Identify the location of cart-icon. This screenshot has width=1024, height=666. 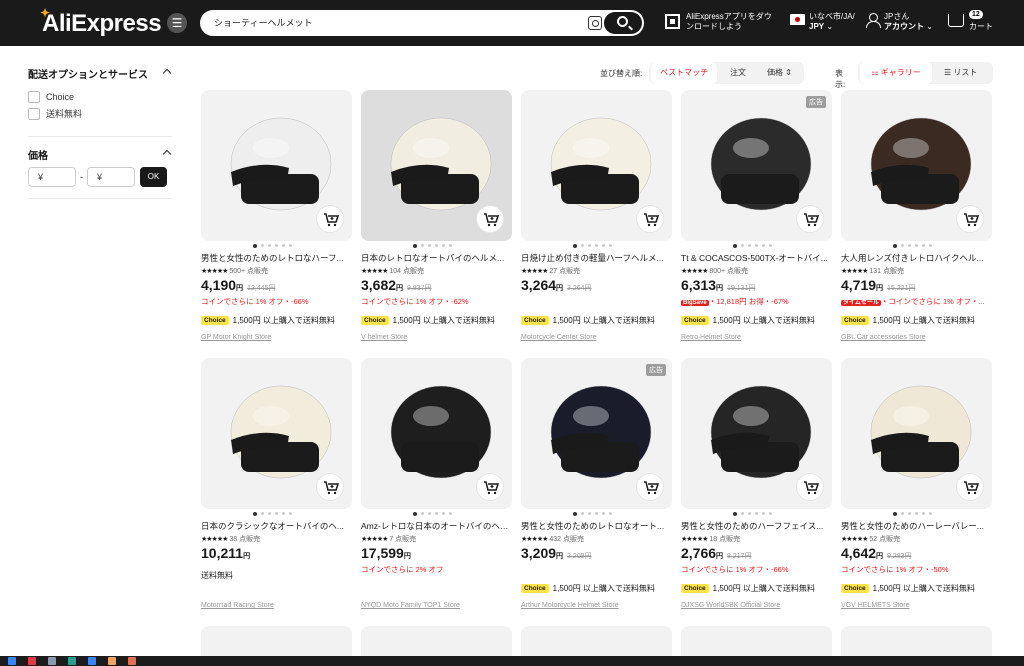
(956, 20).